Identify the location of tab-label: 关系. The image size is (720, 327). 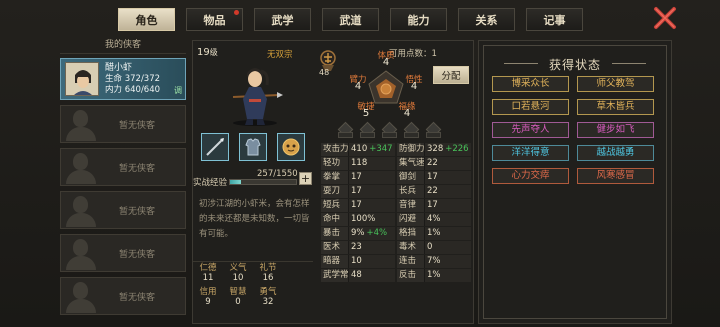
(486, 20).